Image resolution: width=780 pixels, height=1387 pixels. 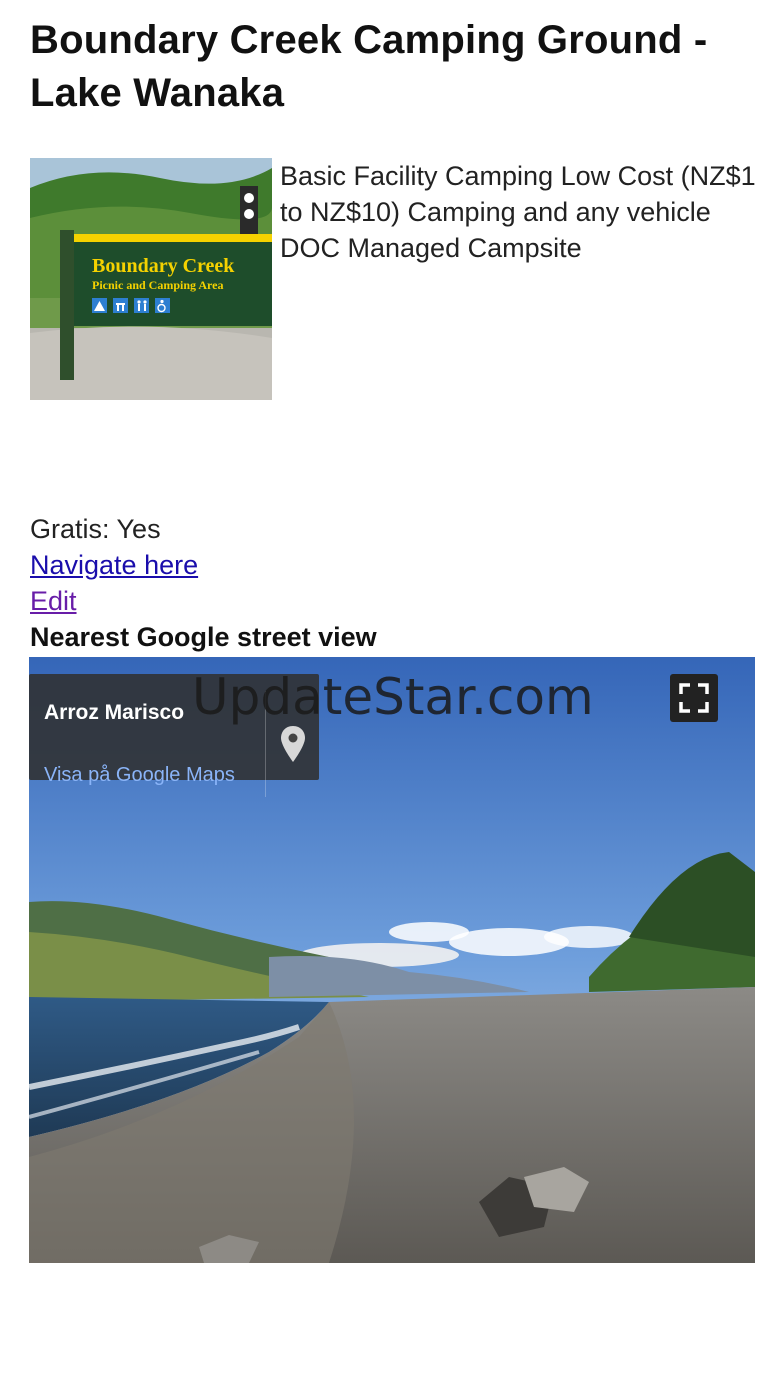 I want to click on campsite-thumbnail: Boundary Creek Picnic and Camping Area, so click(x=151, y=279).